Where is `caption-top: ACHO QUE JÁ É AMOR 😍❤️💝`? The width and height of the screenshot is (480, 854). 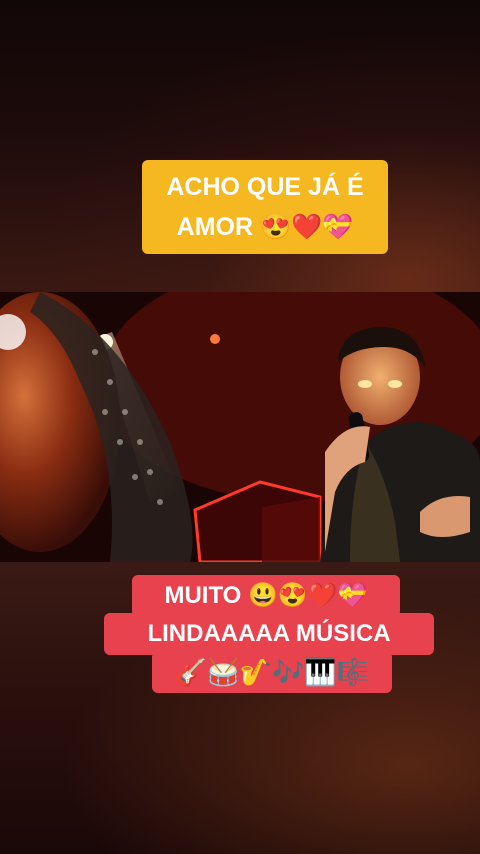 caption-top: ACHO QUE JÁ É AMOR 😍❤️💝 is located at coordinates (265, 207).